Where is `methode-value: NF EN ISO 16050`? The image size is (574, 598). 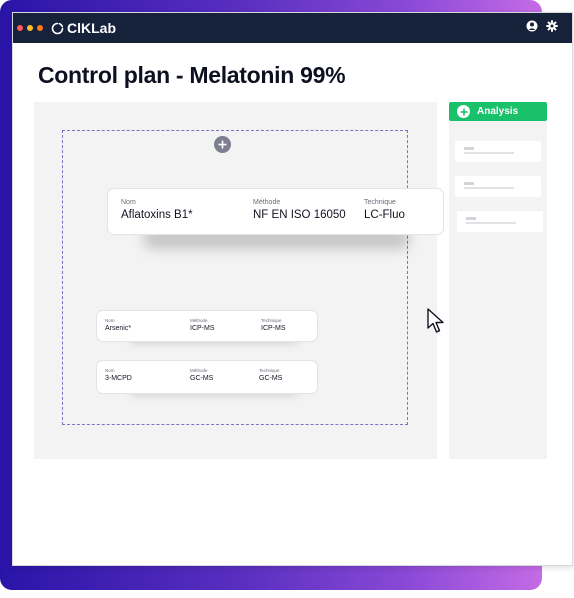 methode-value: NF EN ISO 16050 is located at coordinates (299, 215).